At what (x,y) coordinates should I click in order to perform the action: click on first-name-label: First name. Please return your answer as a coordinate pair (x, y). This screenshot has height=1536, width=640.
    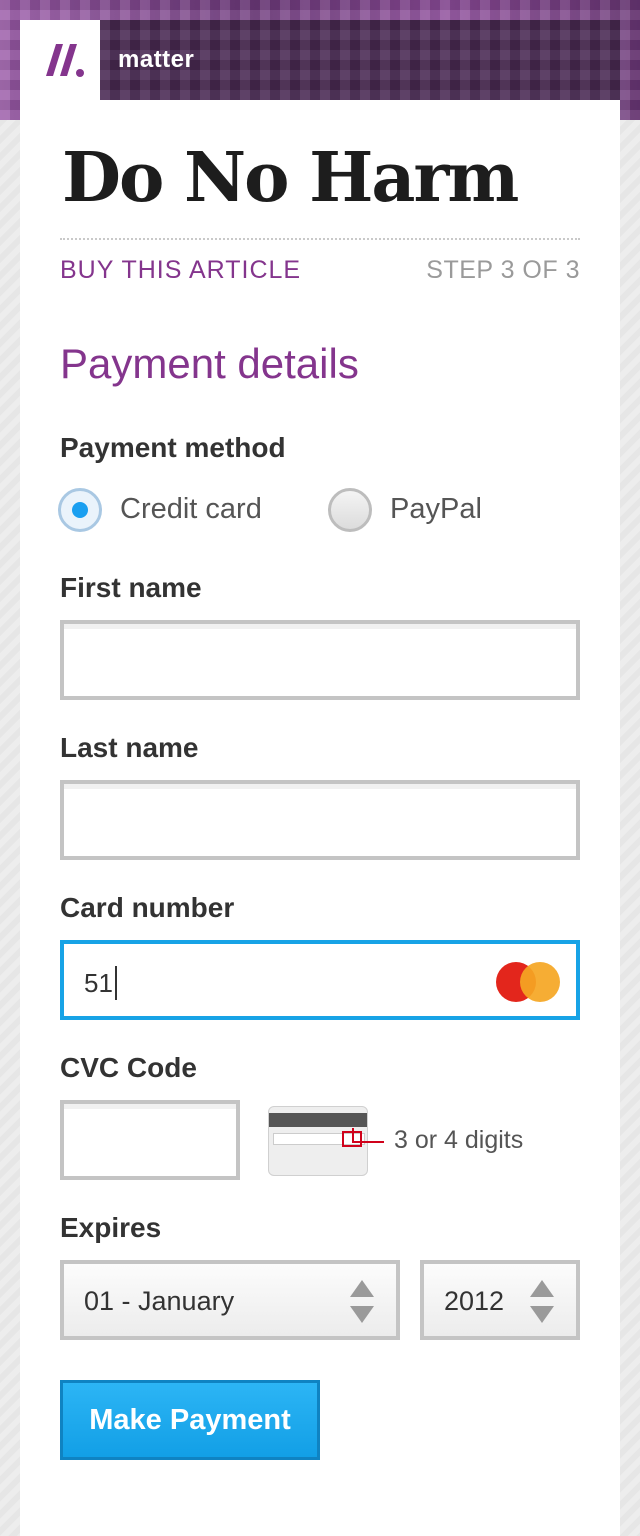
    Looking at the image, I should click on (131, 587).